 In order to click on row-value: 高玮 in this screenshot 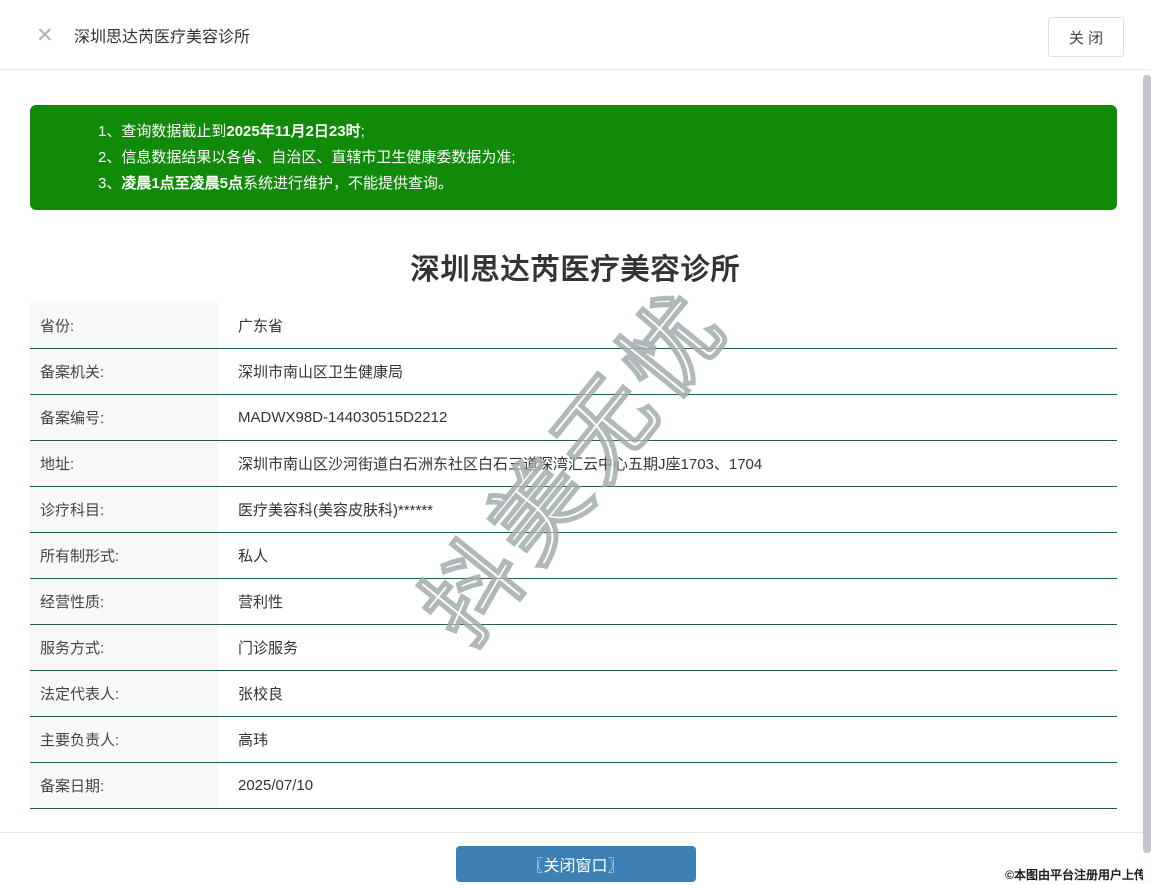, I will do `click(253, 740)`.